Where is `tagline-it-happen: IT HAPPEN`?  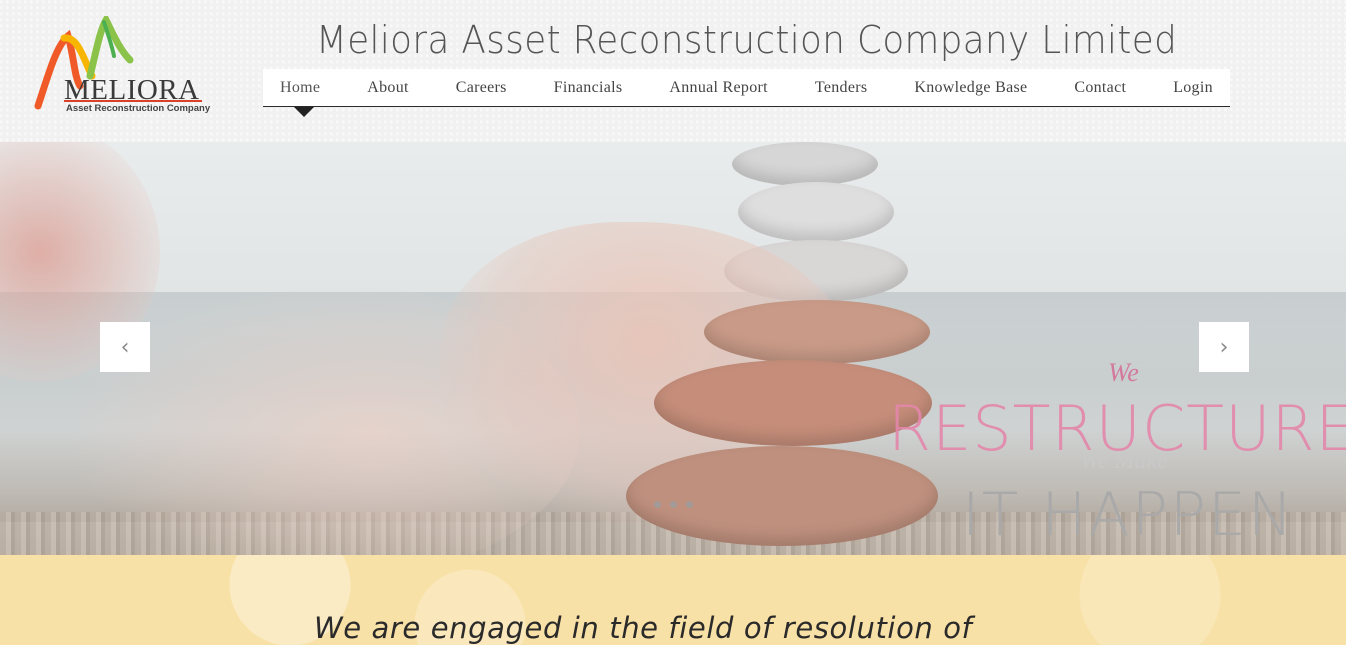 tagline-it-happen: IT HAPPEN is located at coordinates (1128, 515).